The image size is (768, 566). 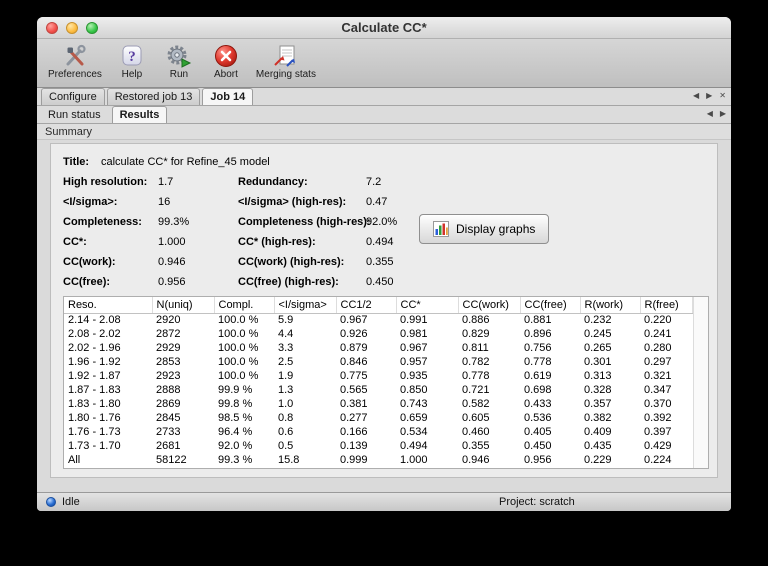 What do you see at coordinates (286, 418) in the screenshot?
I see `table-cell: 0.8` at bounding box center [286, 418].